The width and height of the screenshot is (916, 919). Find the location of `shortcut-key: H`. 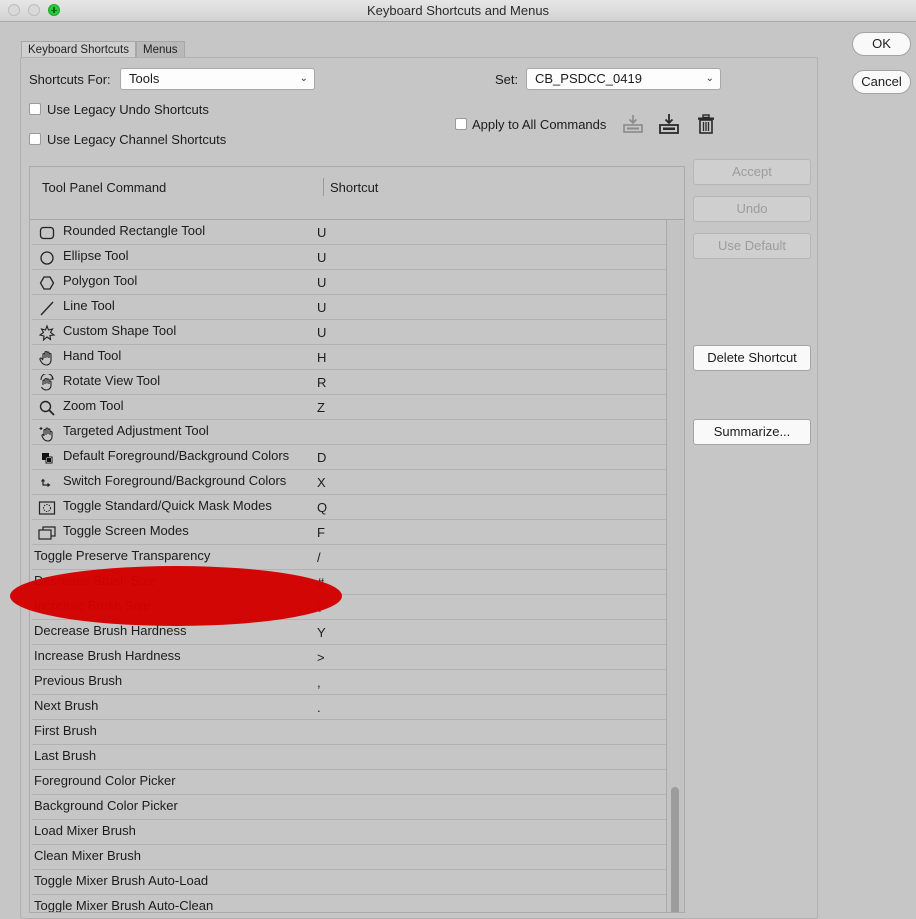

shortcut-key: H is located at coordinates (321, 357).